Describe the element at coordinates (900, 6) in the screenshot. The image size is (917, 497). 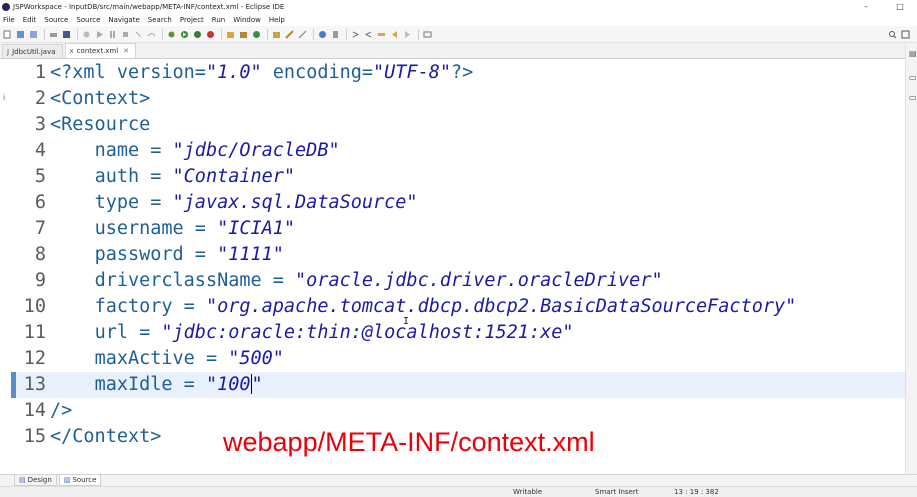
I see `maximize-button: □` at that location.